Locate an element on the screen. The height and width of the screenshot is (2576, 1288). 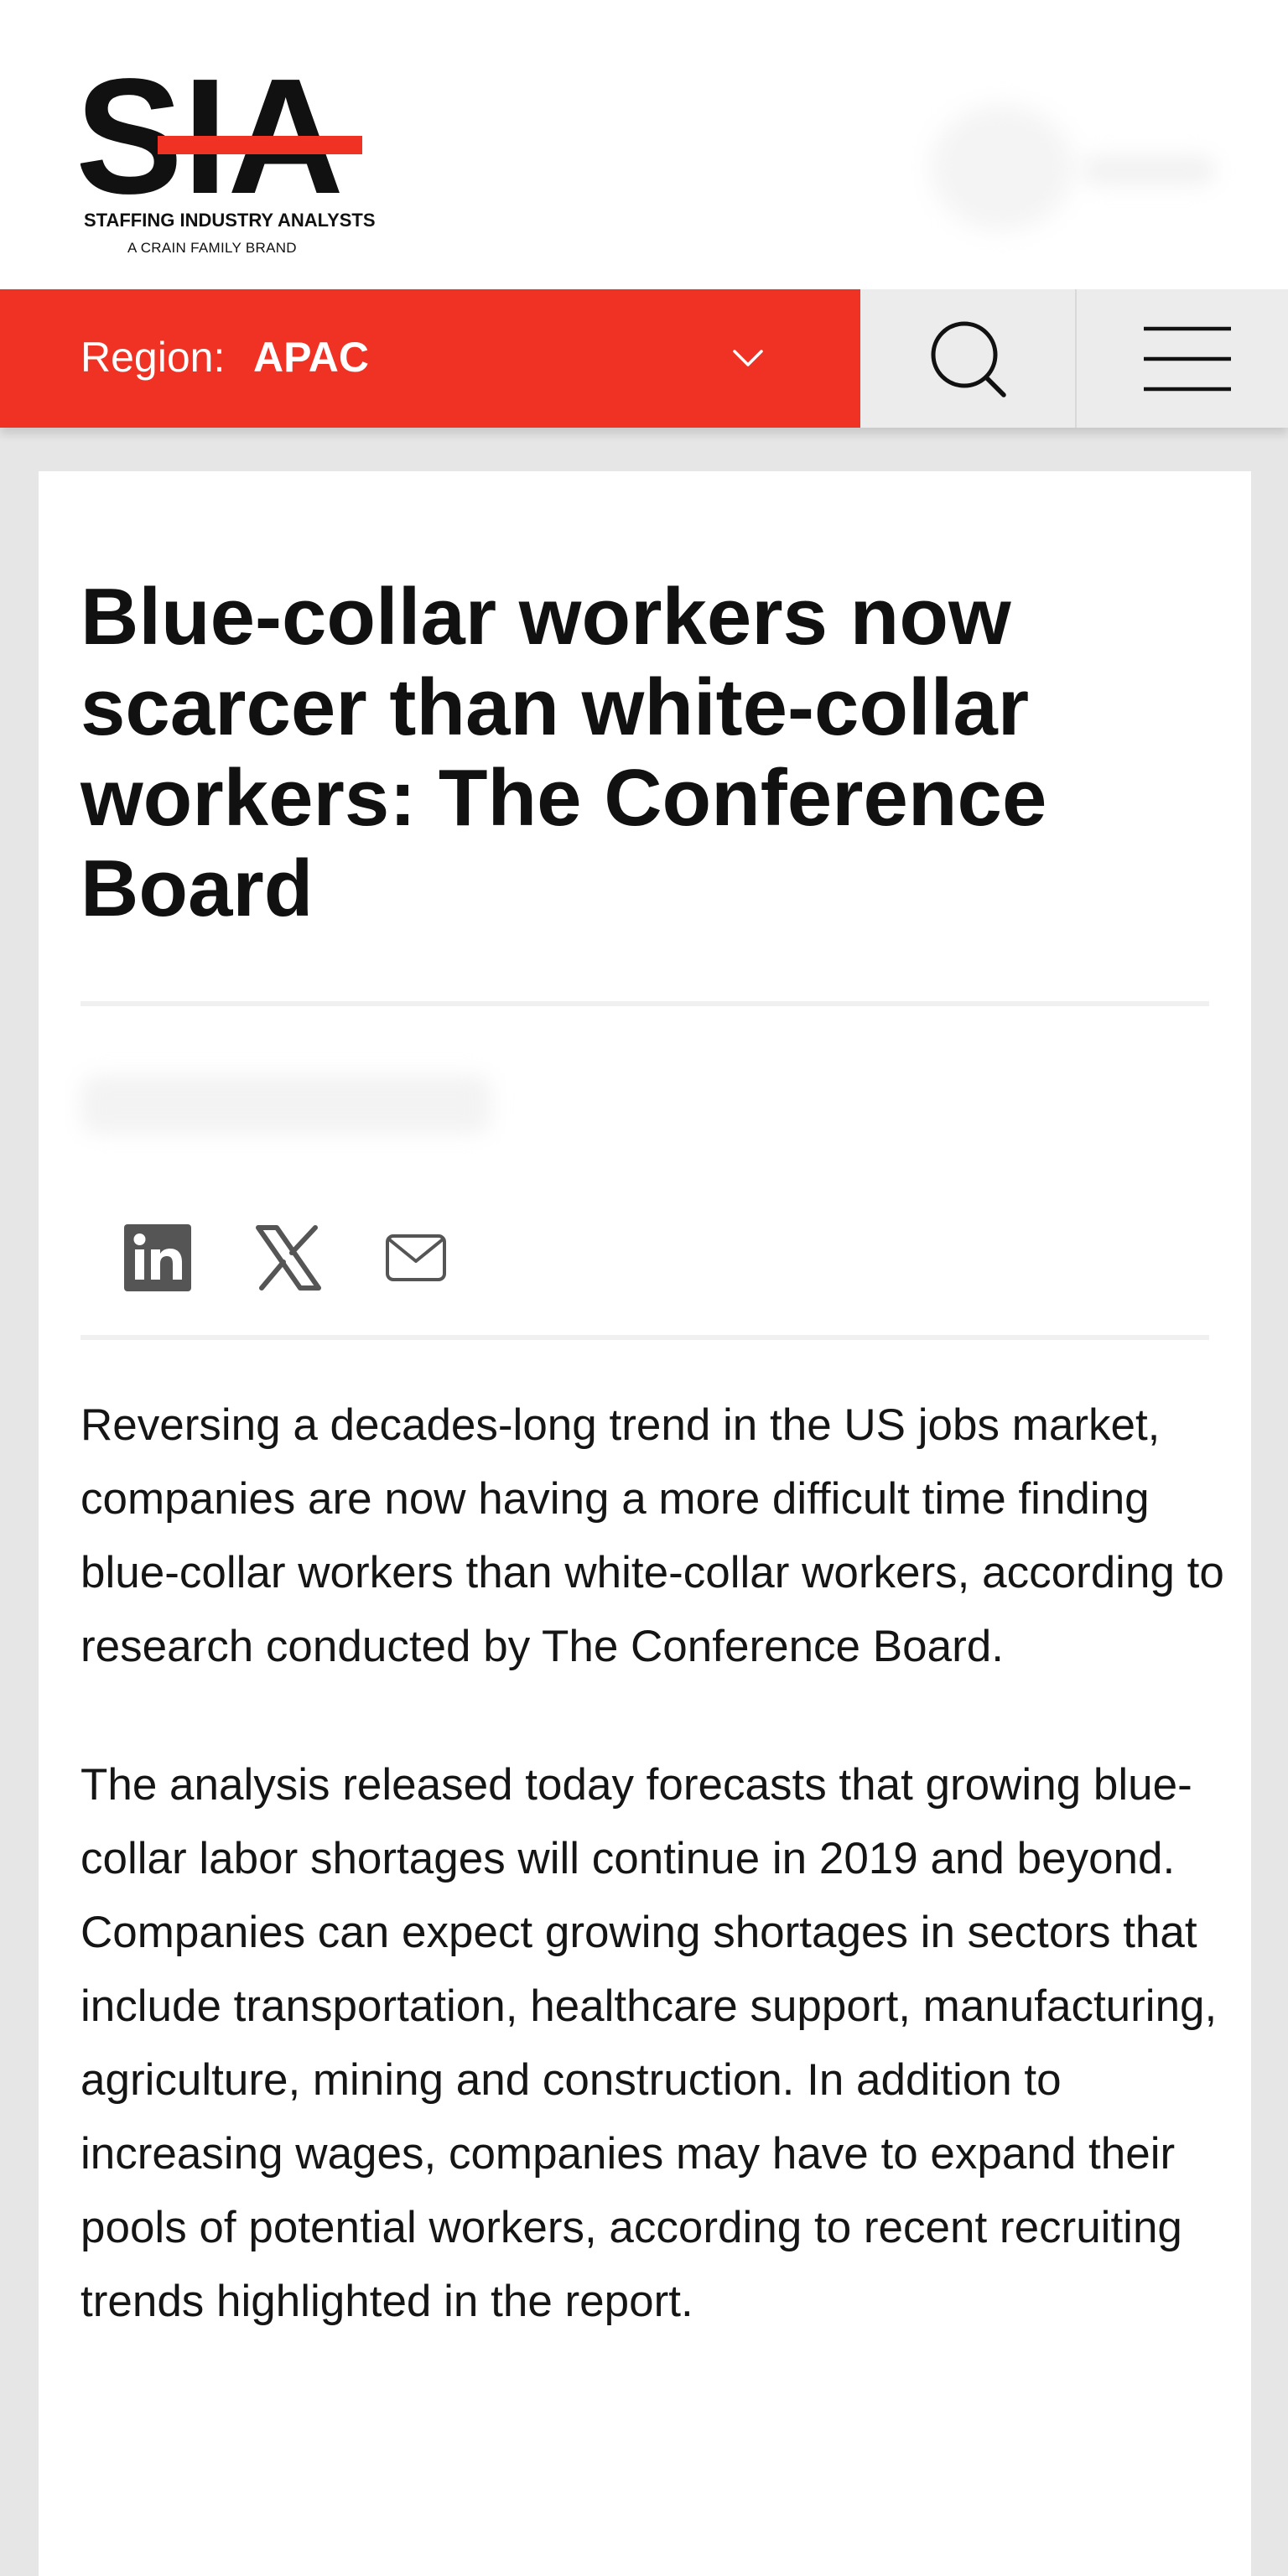
email-icon is located at coordinates (416, 1257).